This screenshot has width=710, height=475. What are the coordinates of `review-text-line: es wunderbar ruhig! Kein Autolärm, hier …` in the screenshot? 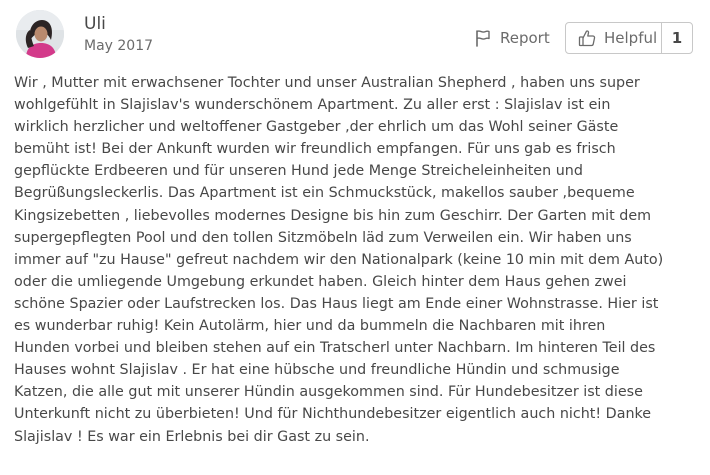 It's located at (310, 326).